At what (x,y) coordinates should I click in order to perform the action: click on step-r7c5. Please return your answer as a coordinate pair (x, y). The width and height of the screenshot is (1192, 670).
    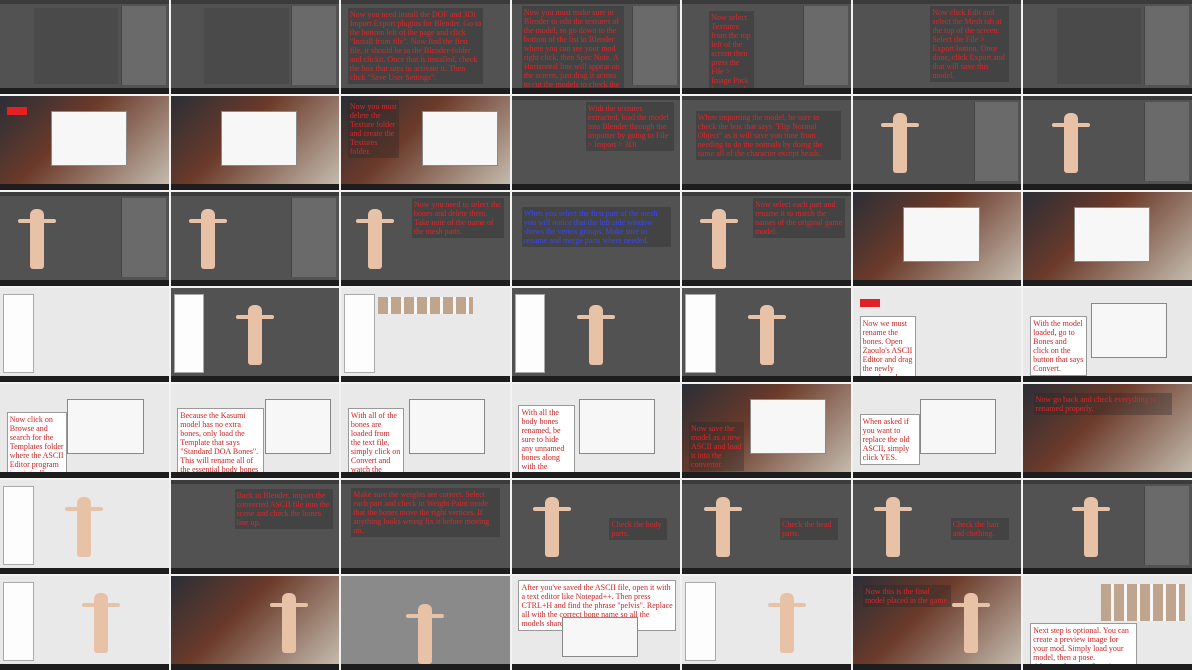
    Looking at the image, I should click on (766, 623).